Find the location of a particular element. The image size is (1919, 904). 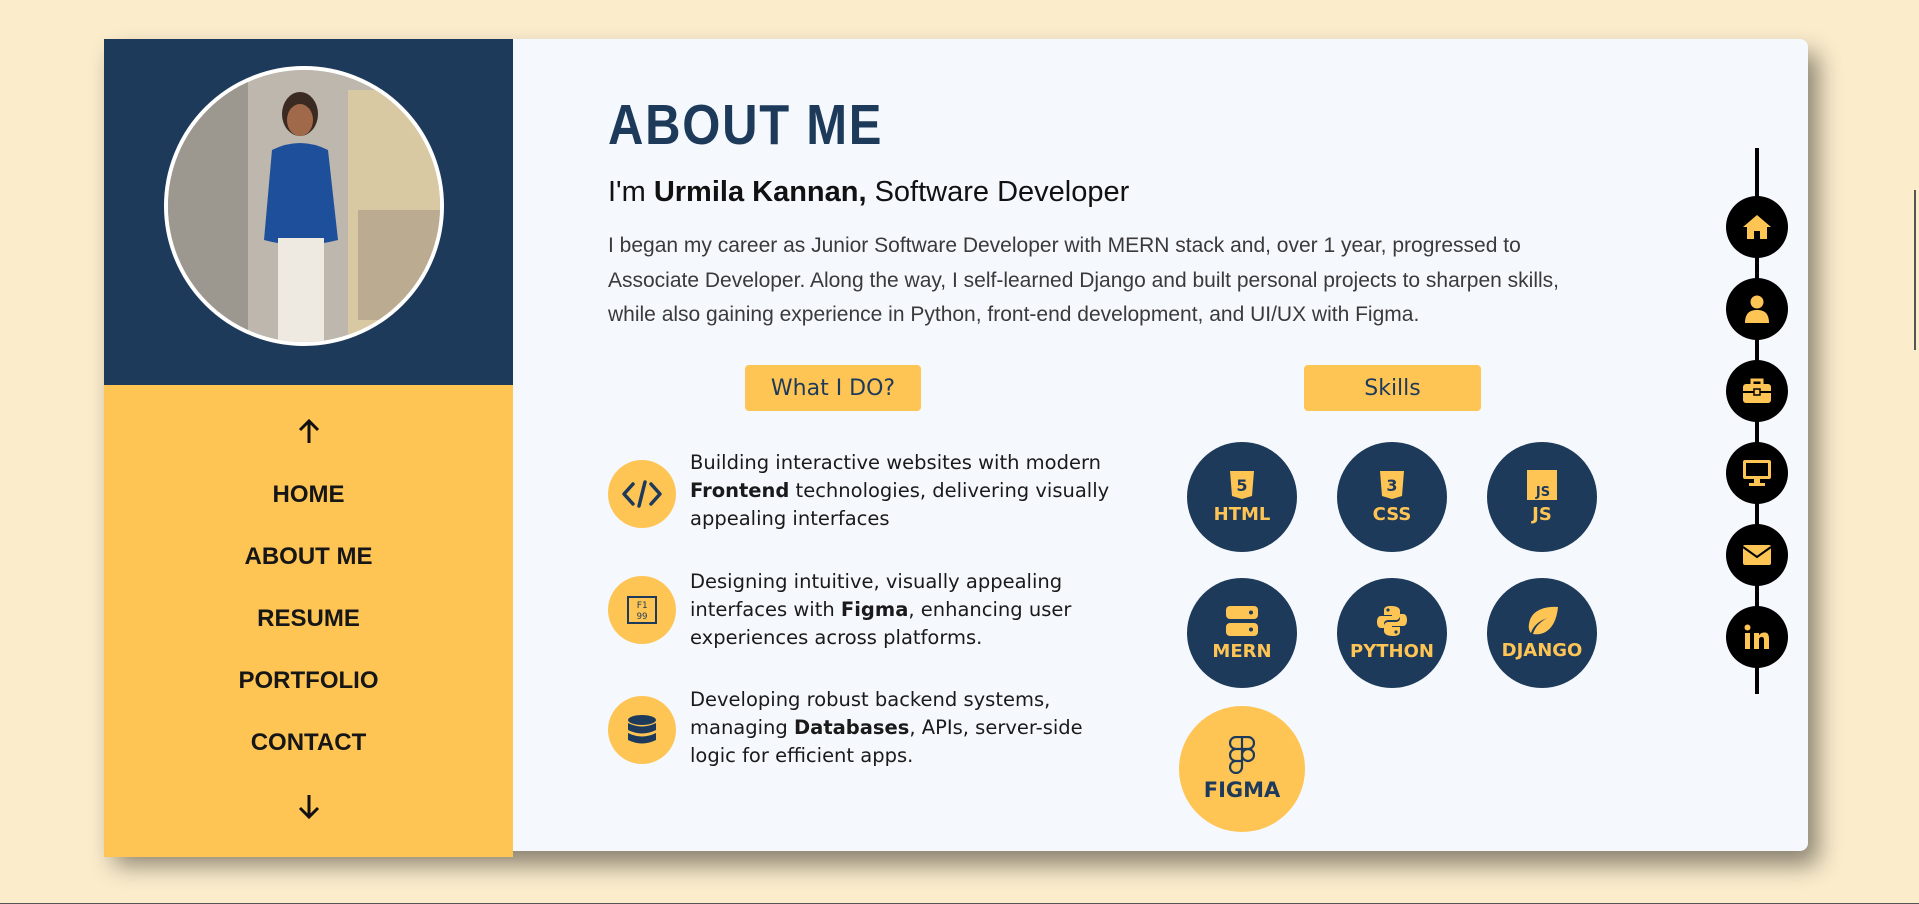

nav-menu: HOME ABOUT ME RESUME PORTFOLIO CONTACT is located at coordinates (308, 621).